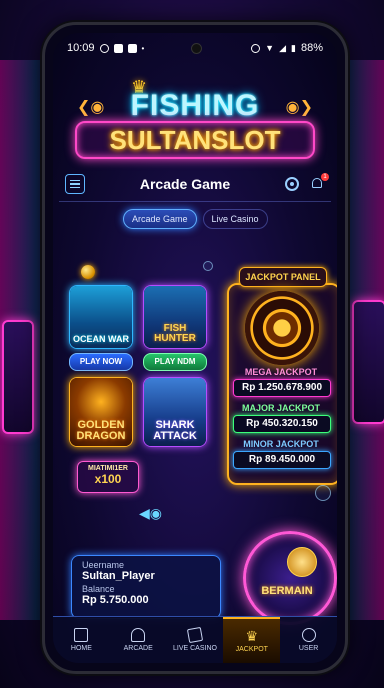 Image resolution: width=384 pixels, height=688 pixels. What do you see at coordinates (101, 317) in the screenshot?
I see `game-card-ocean-war: OCEAN WAR` at bounding box center [101, 317].